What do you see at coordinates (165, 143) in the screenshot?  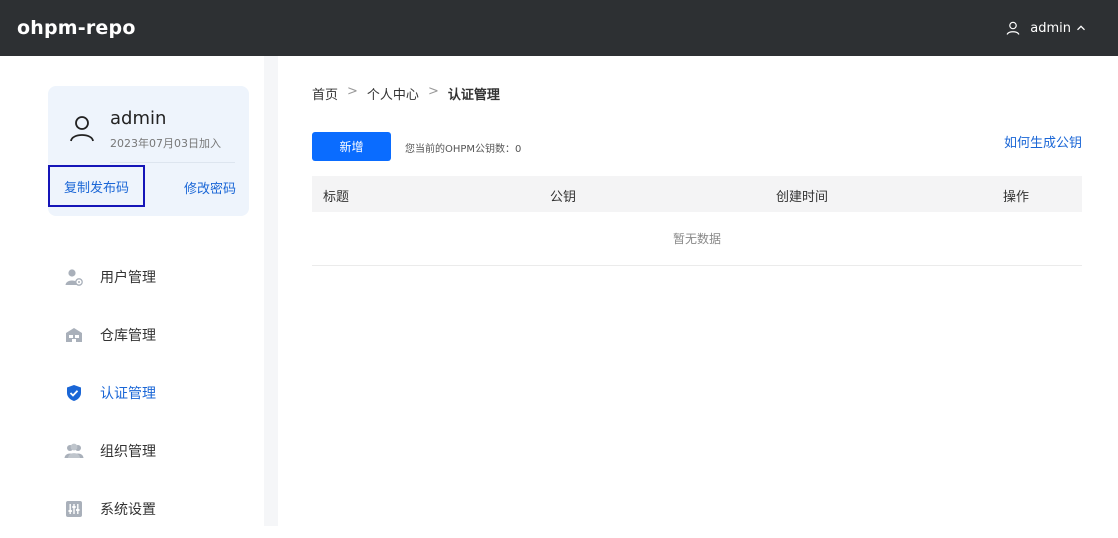 I see `profile-join-date: 2023年07月03日加入` at bounding box center [165, 143].